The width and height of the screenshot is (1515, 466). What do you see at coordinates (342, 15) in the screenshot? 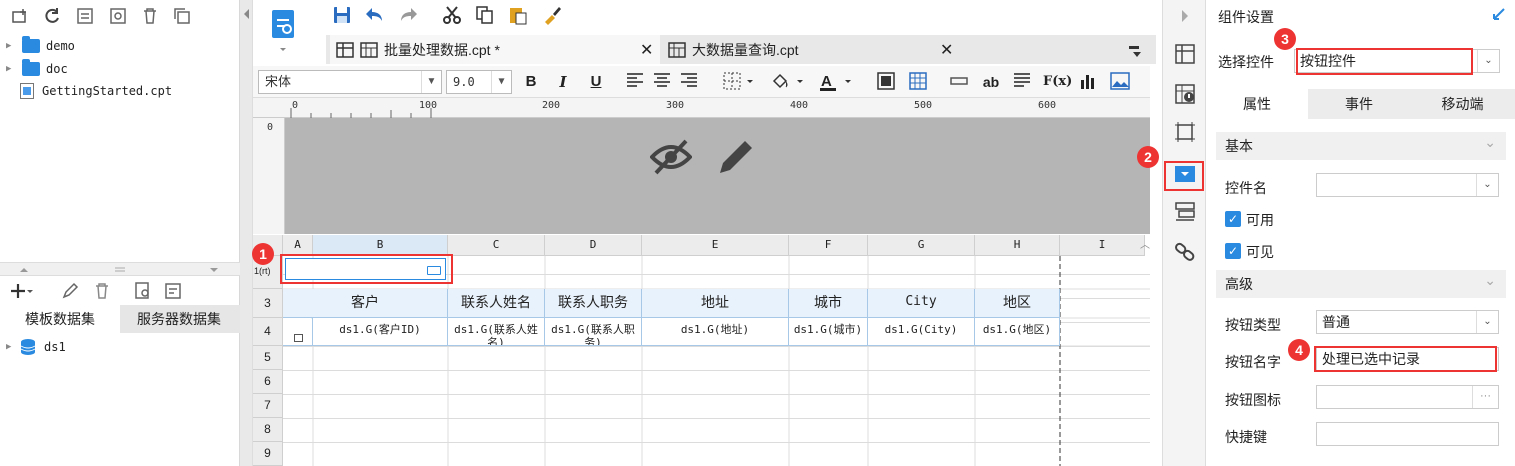
I see `save-icon` at bounding box center [342, 15].